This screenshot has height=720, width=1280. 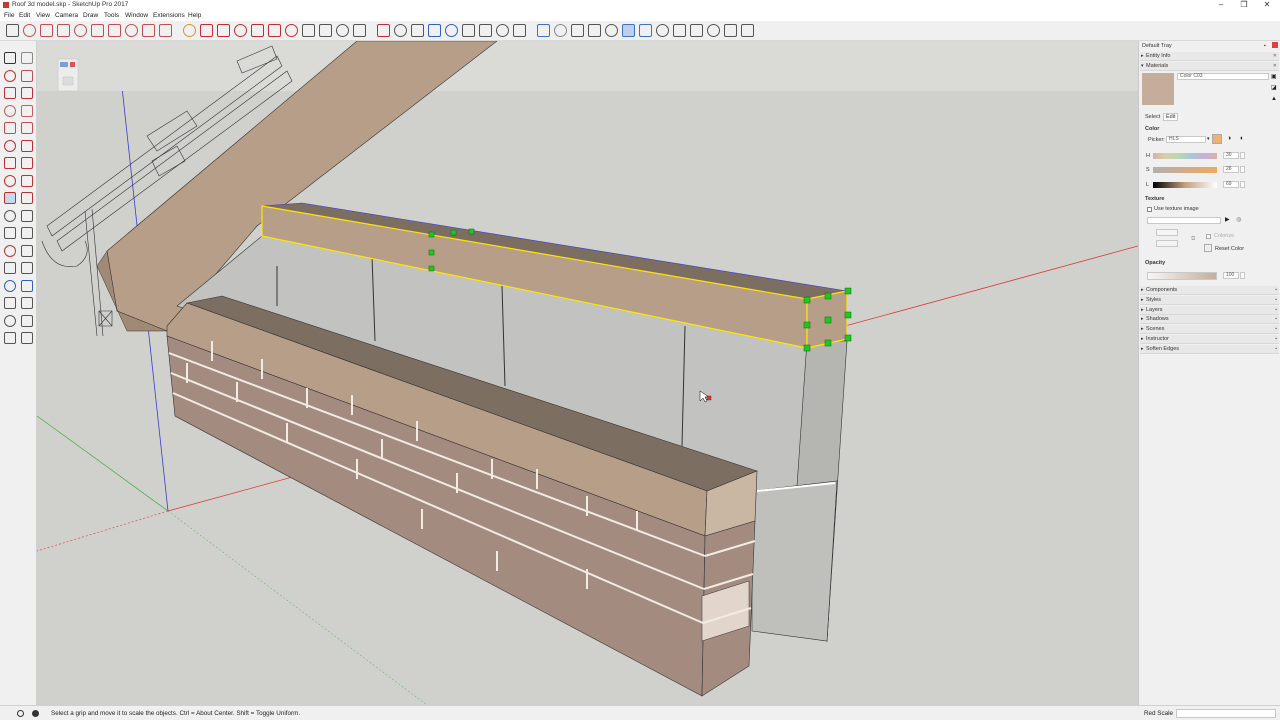 What do you see at coordinates (12, 30) in the screenshot?
I see `select-icon` at bounding box center [12, 30].